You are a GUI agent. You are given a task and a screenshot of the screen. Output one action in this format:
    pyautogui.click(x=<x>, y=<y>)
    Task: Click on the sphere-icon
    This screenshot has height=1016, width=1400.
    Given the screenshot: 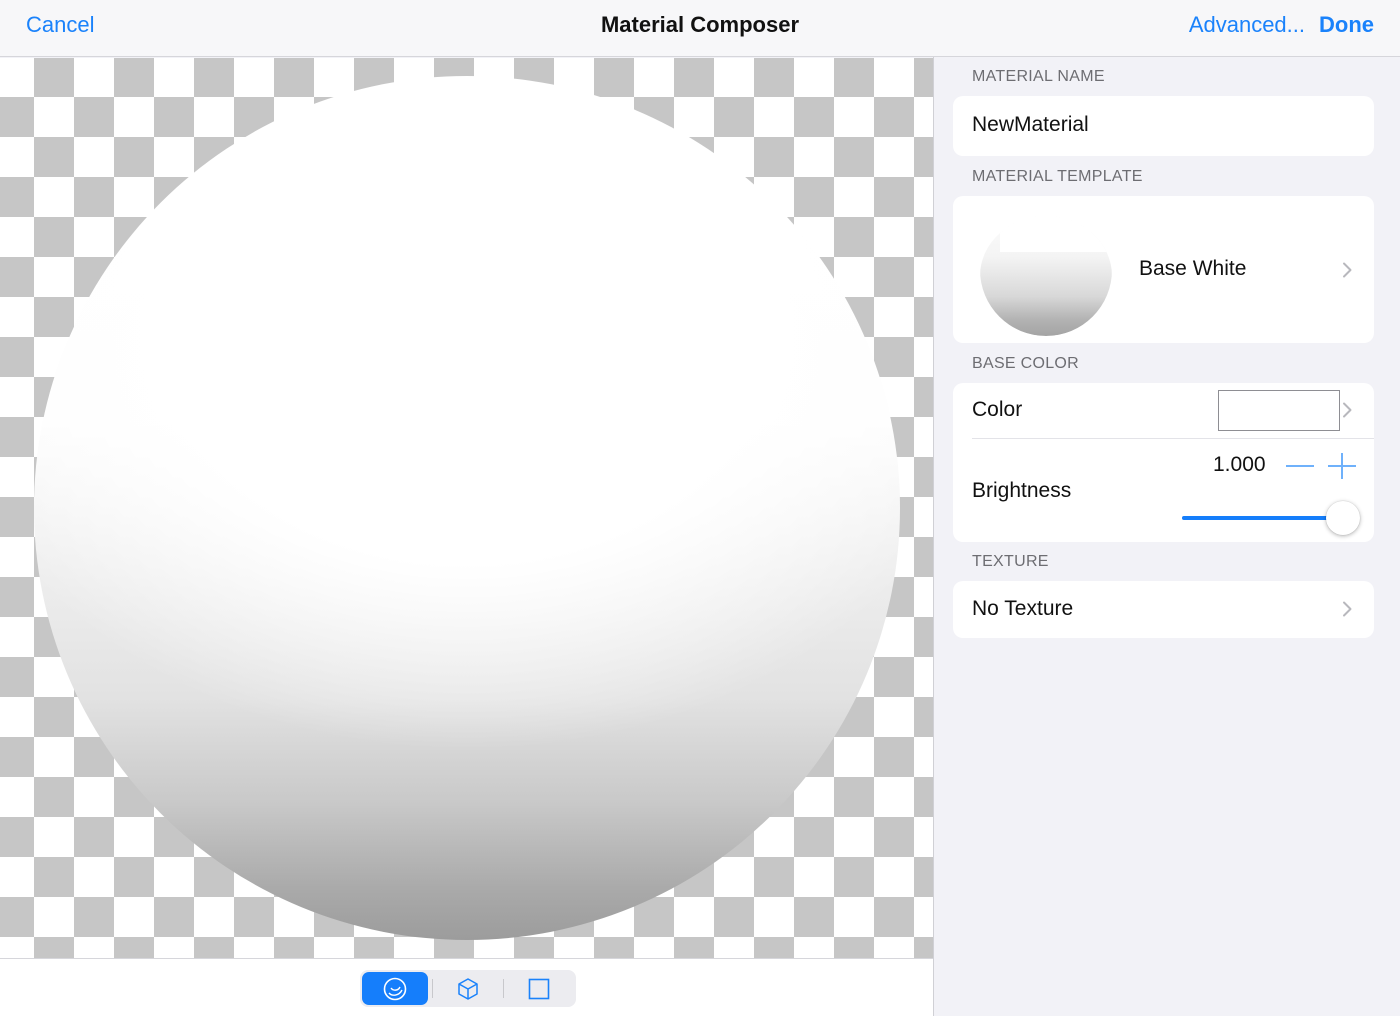 What is the action you would take?
    pyautogui.click(x=395, y=988)
    